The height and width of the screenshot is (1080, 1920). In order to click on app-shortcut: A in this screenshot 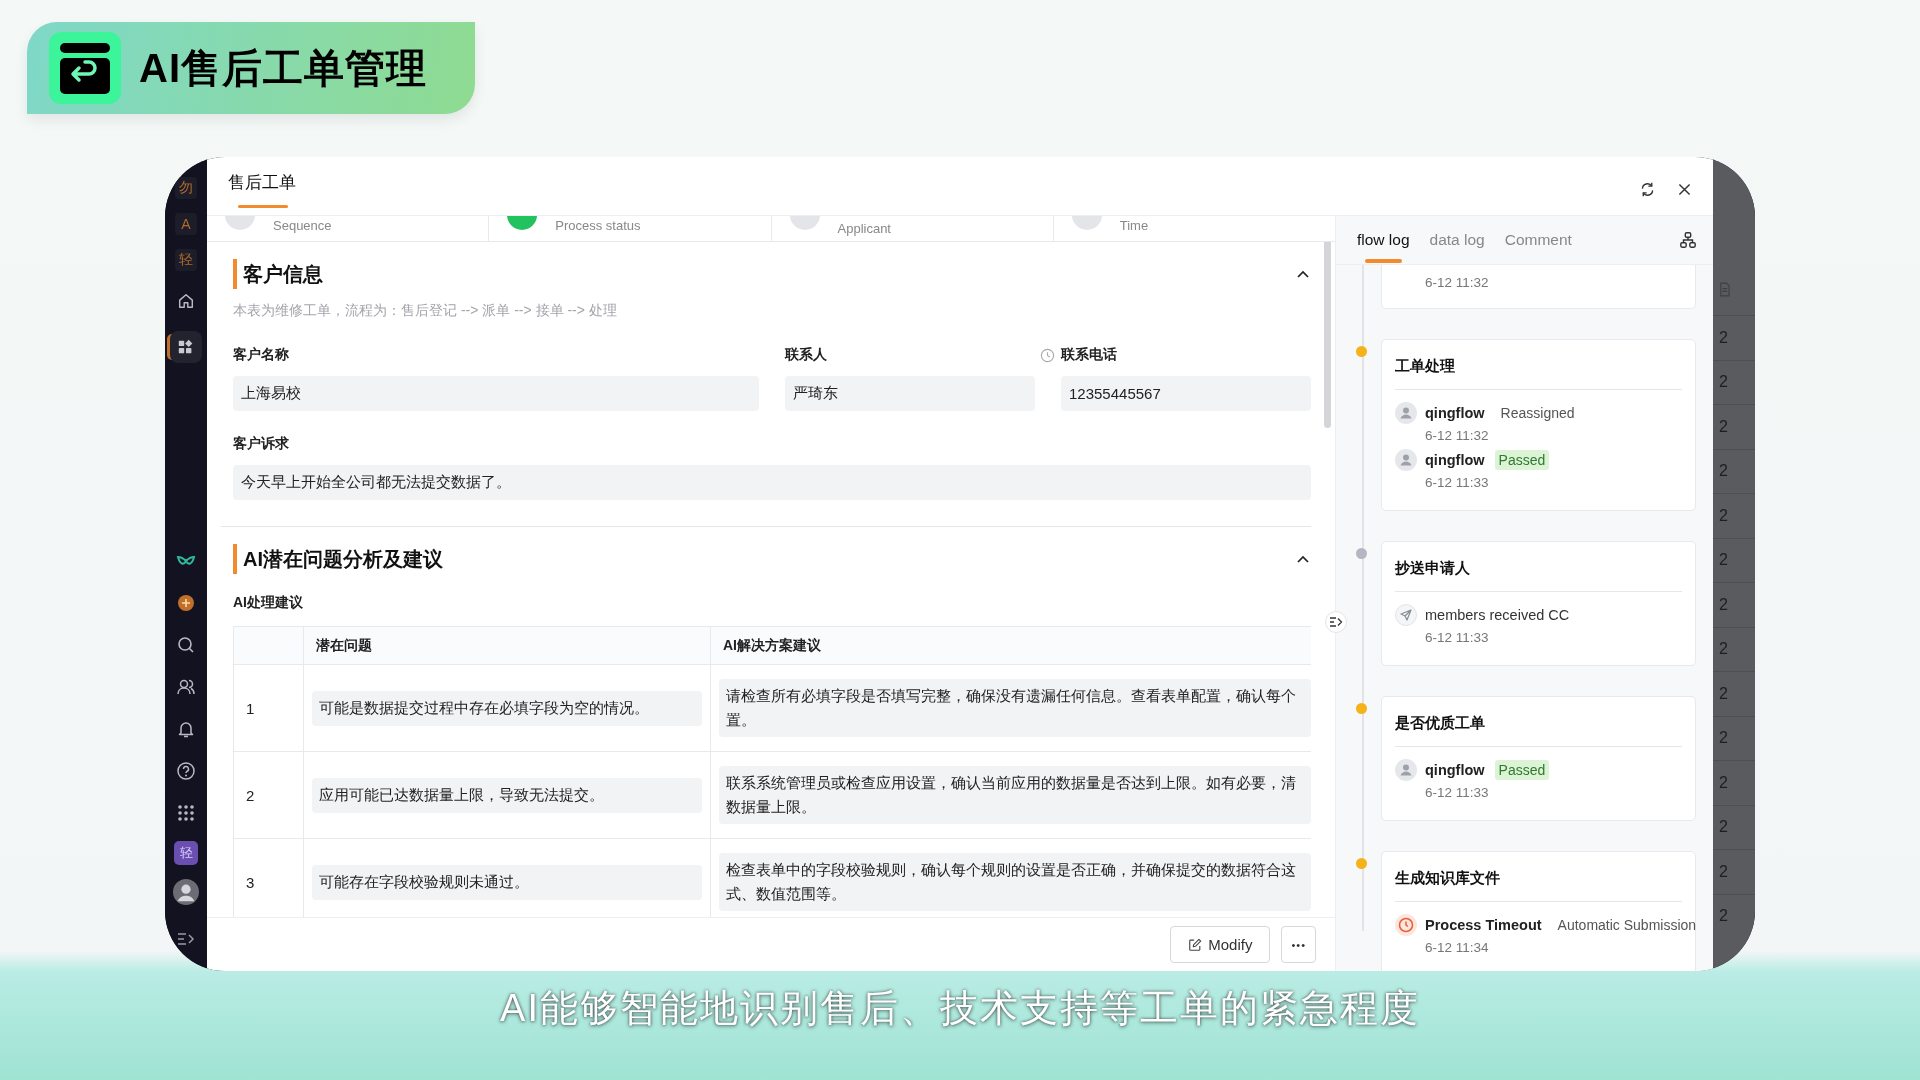, I will do `click(186, 224)`.